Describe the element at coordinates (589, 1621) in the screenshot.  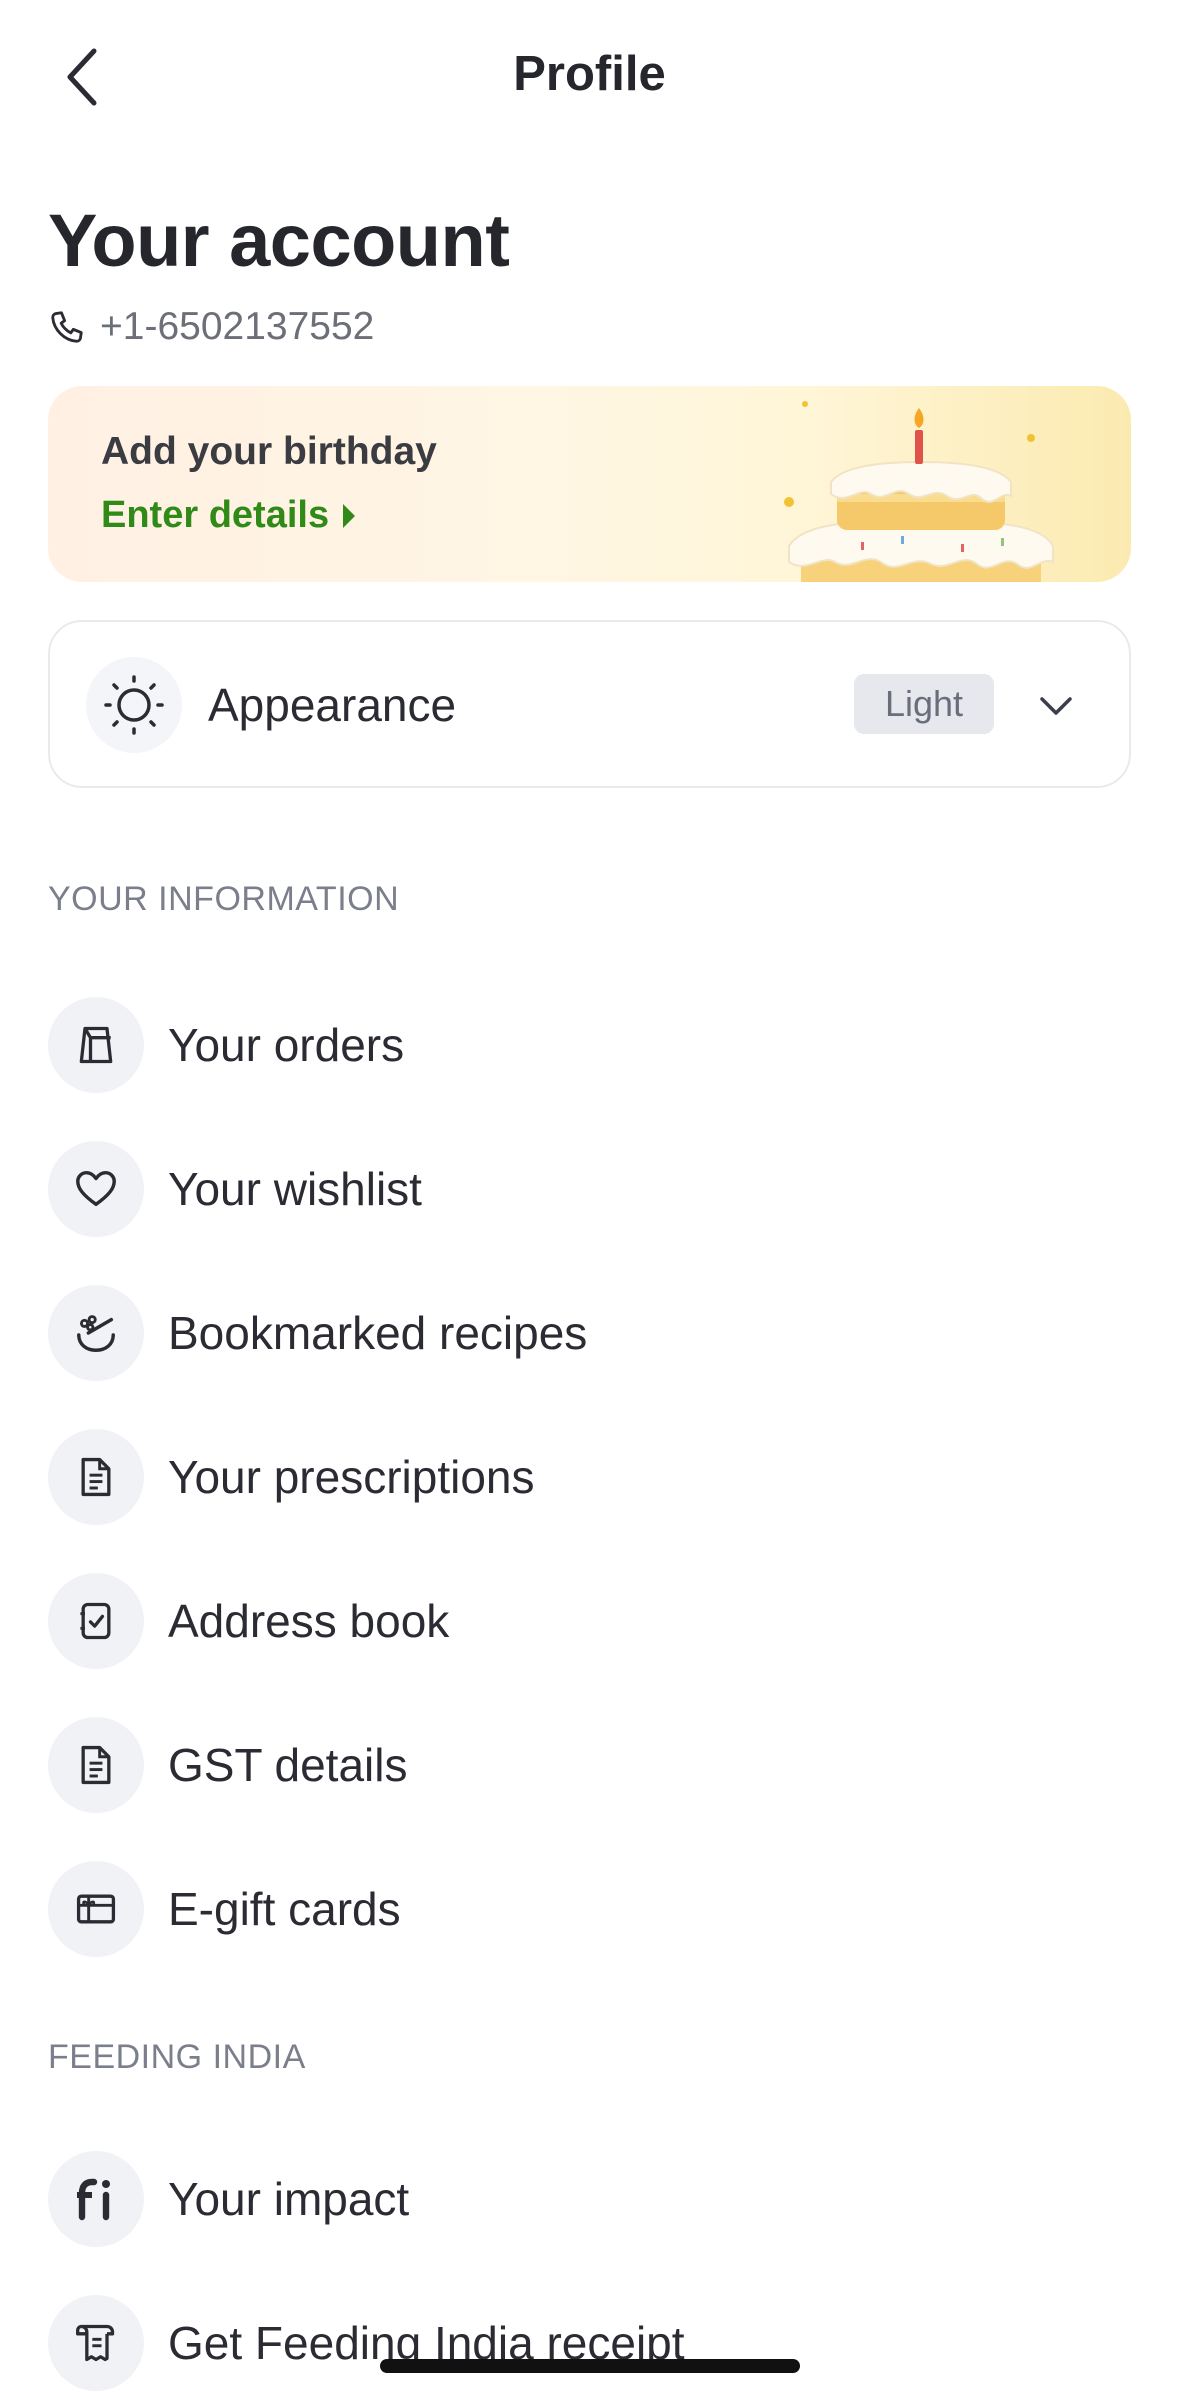
I see `list-item-address-book: Address book` at that location.